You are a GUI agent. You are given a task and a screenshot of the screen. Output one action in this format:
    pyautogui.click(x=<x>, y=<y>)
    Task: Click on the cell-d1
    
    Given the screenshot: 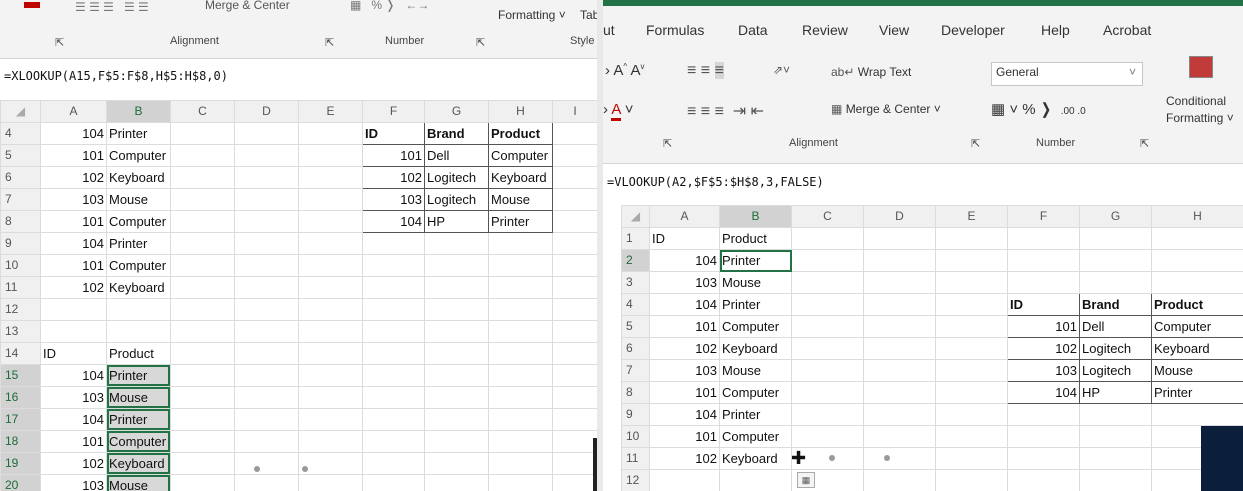 What is the action you would take?
    pyautogui.click(x=899, y=238)
    